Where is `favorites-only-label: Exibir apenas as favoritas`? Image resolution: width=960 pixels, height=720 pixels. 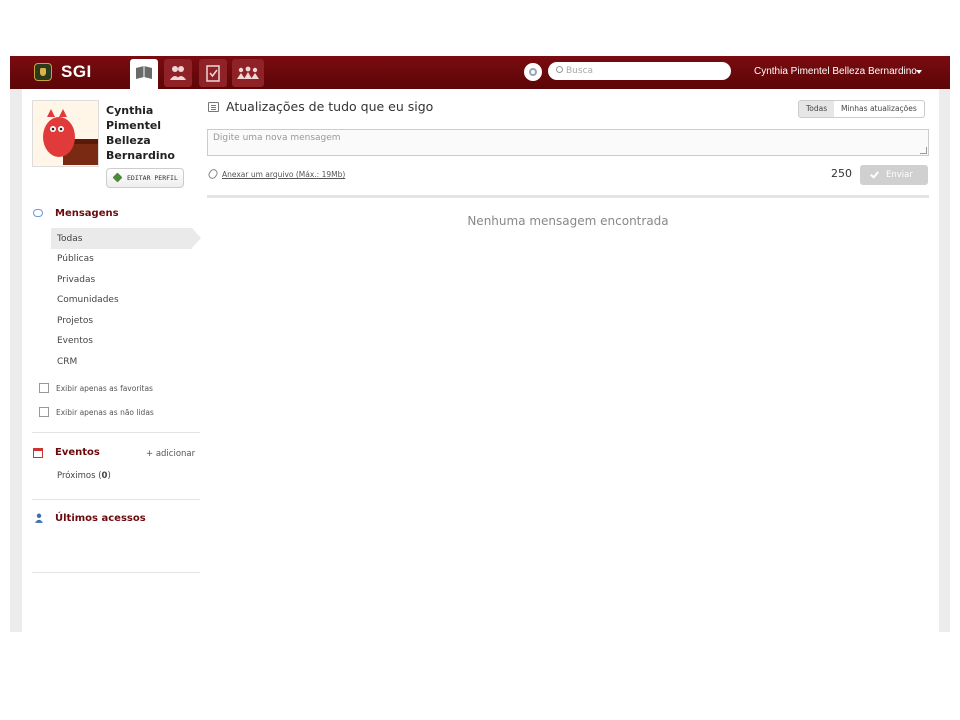 favorites-only-label: Exibir apenas as favoritas is located at coordinates (104, 388).